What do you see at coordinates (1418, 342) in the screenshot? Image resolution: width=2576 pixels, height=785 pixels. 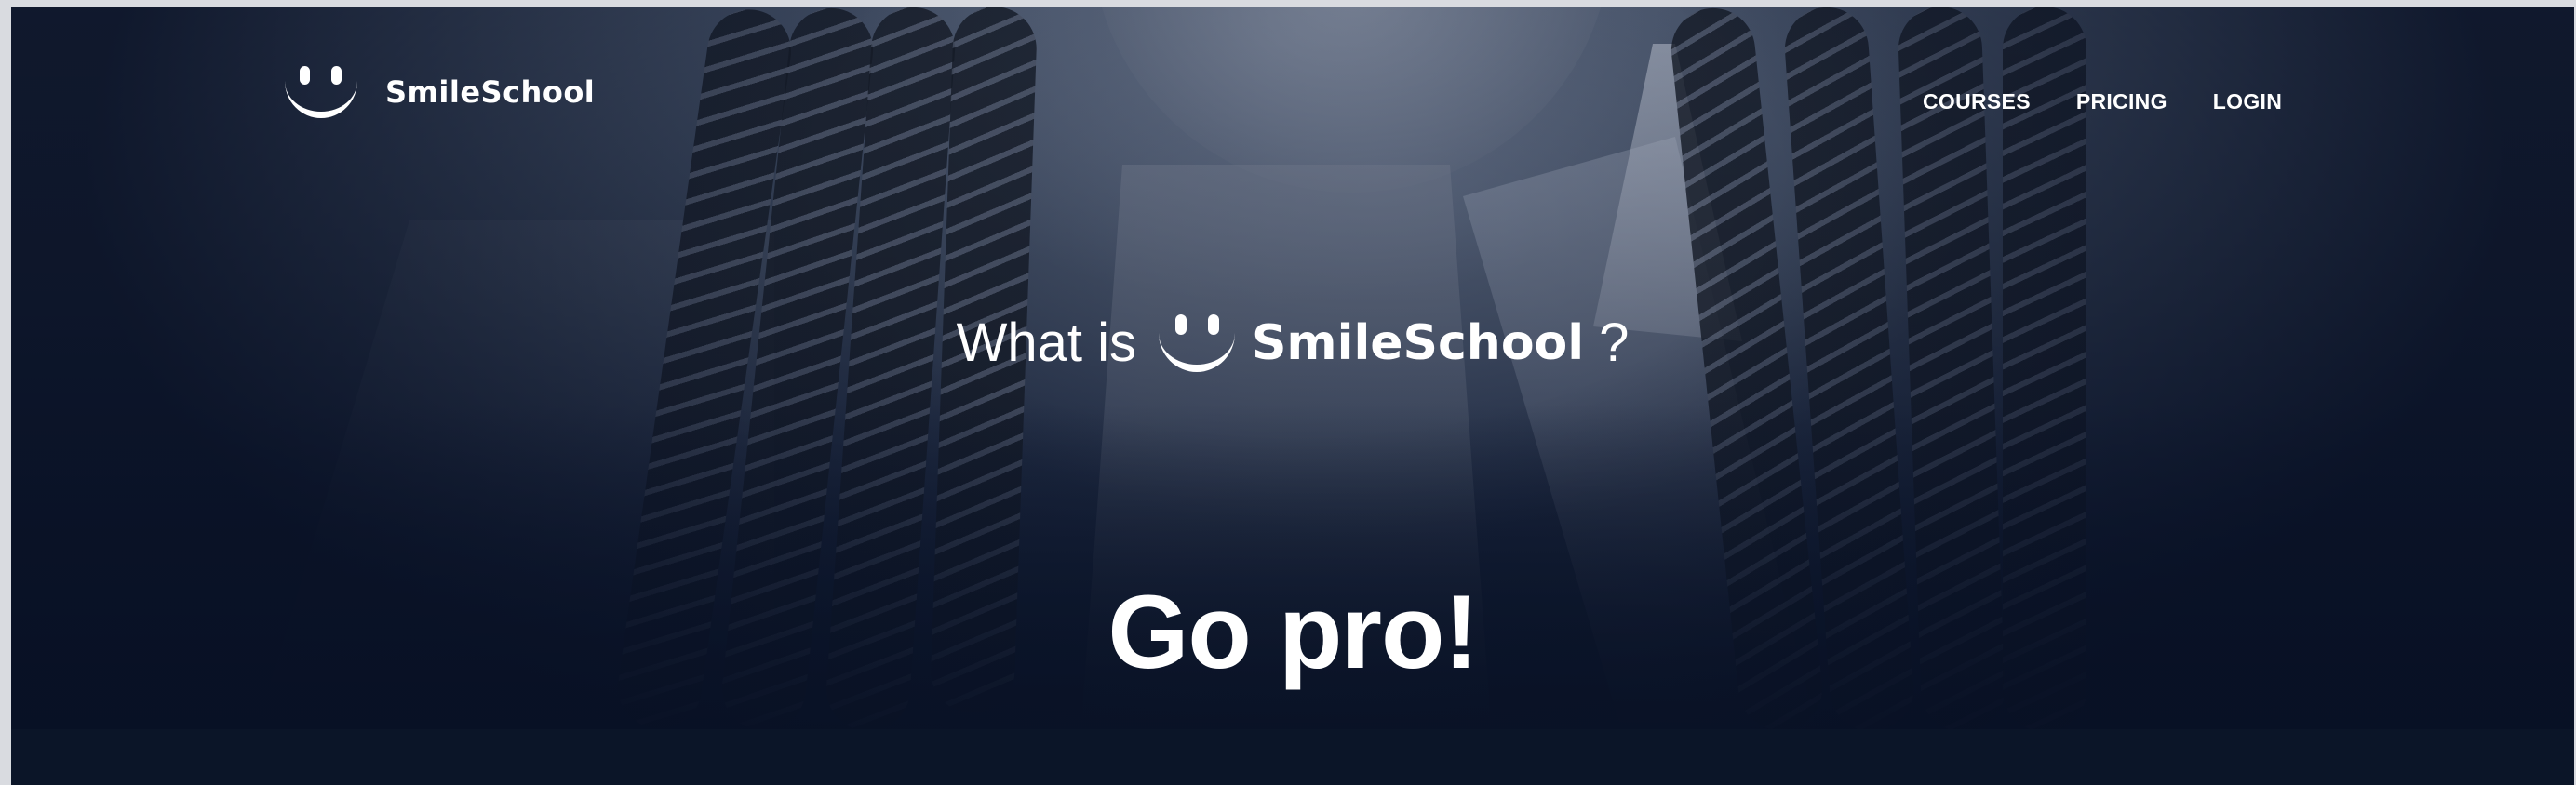 I see `headline-brand: SmileSchool` at bounding box center [1418, 342].